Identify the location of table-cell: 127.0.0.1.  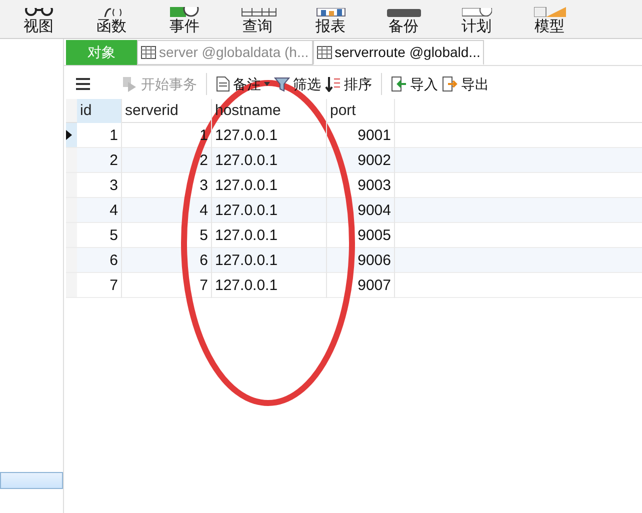
(269, 285).